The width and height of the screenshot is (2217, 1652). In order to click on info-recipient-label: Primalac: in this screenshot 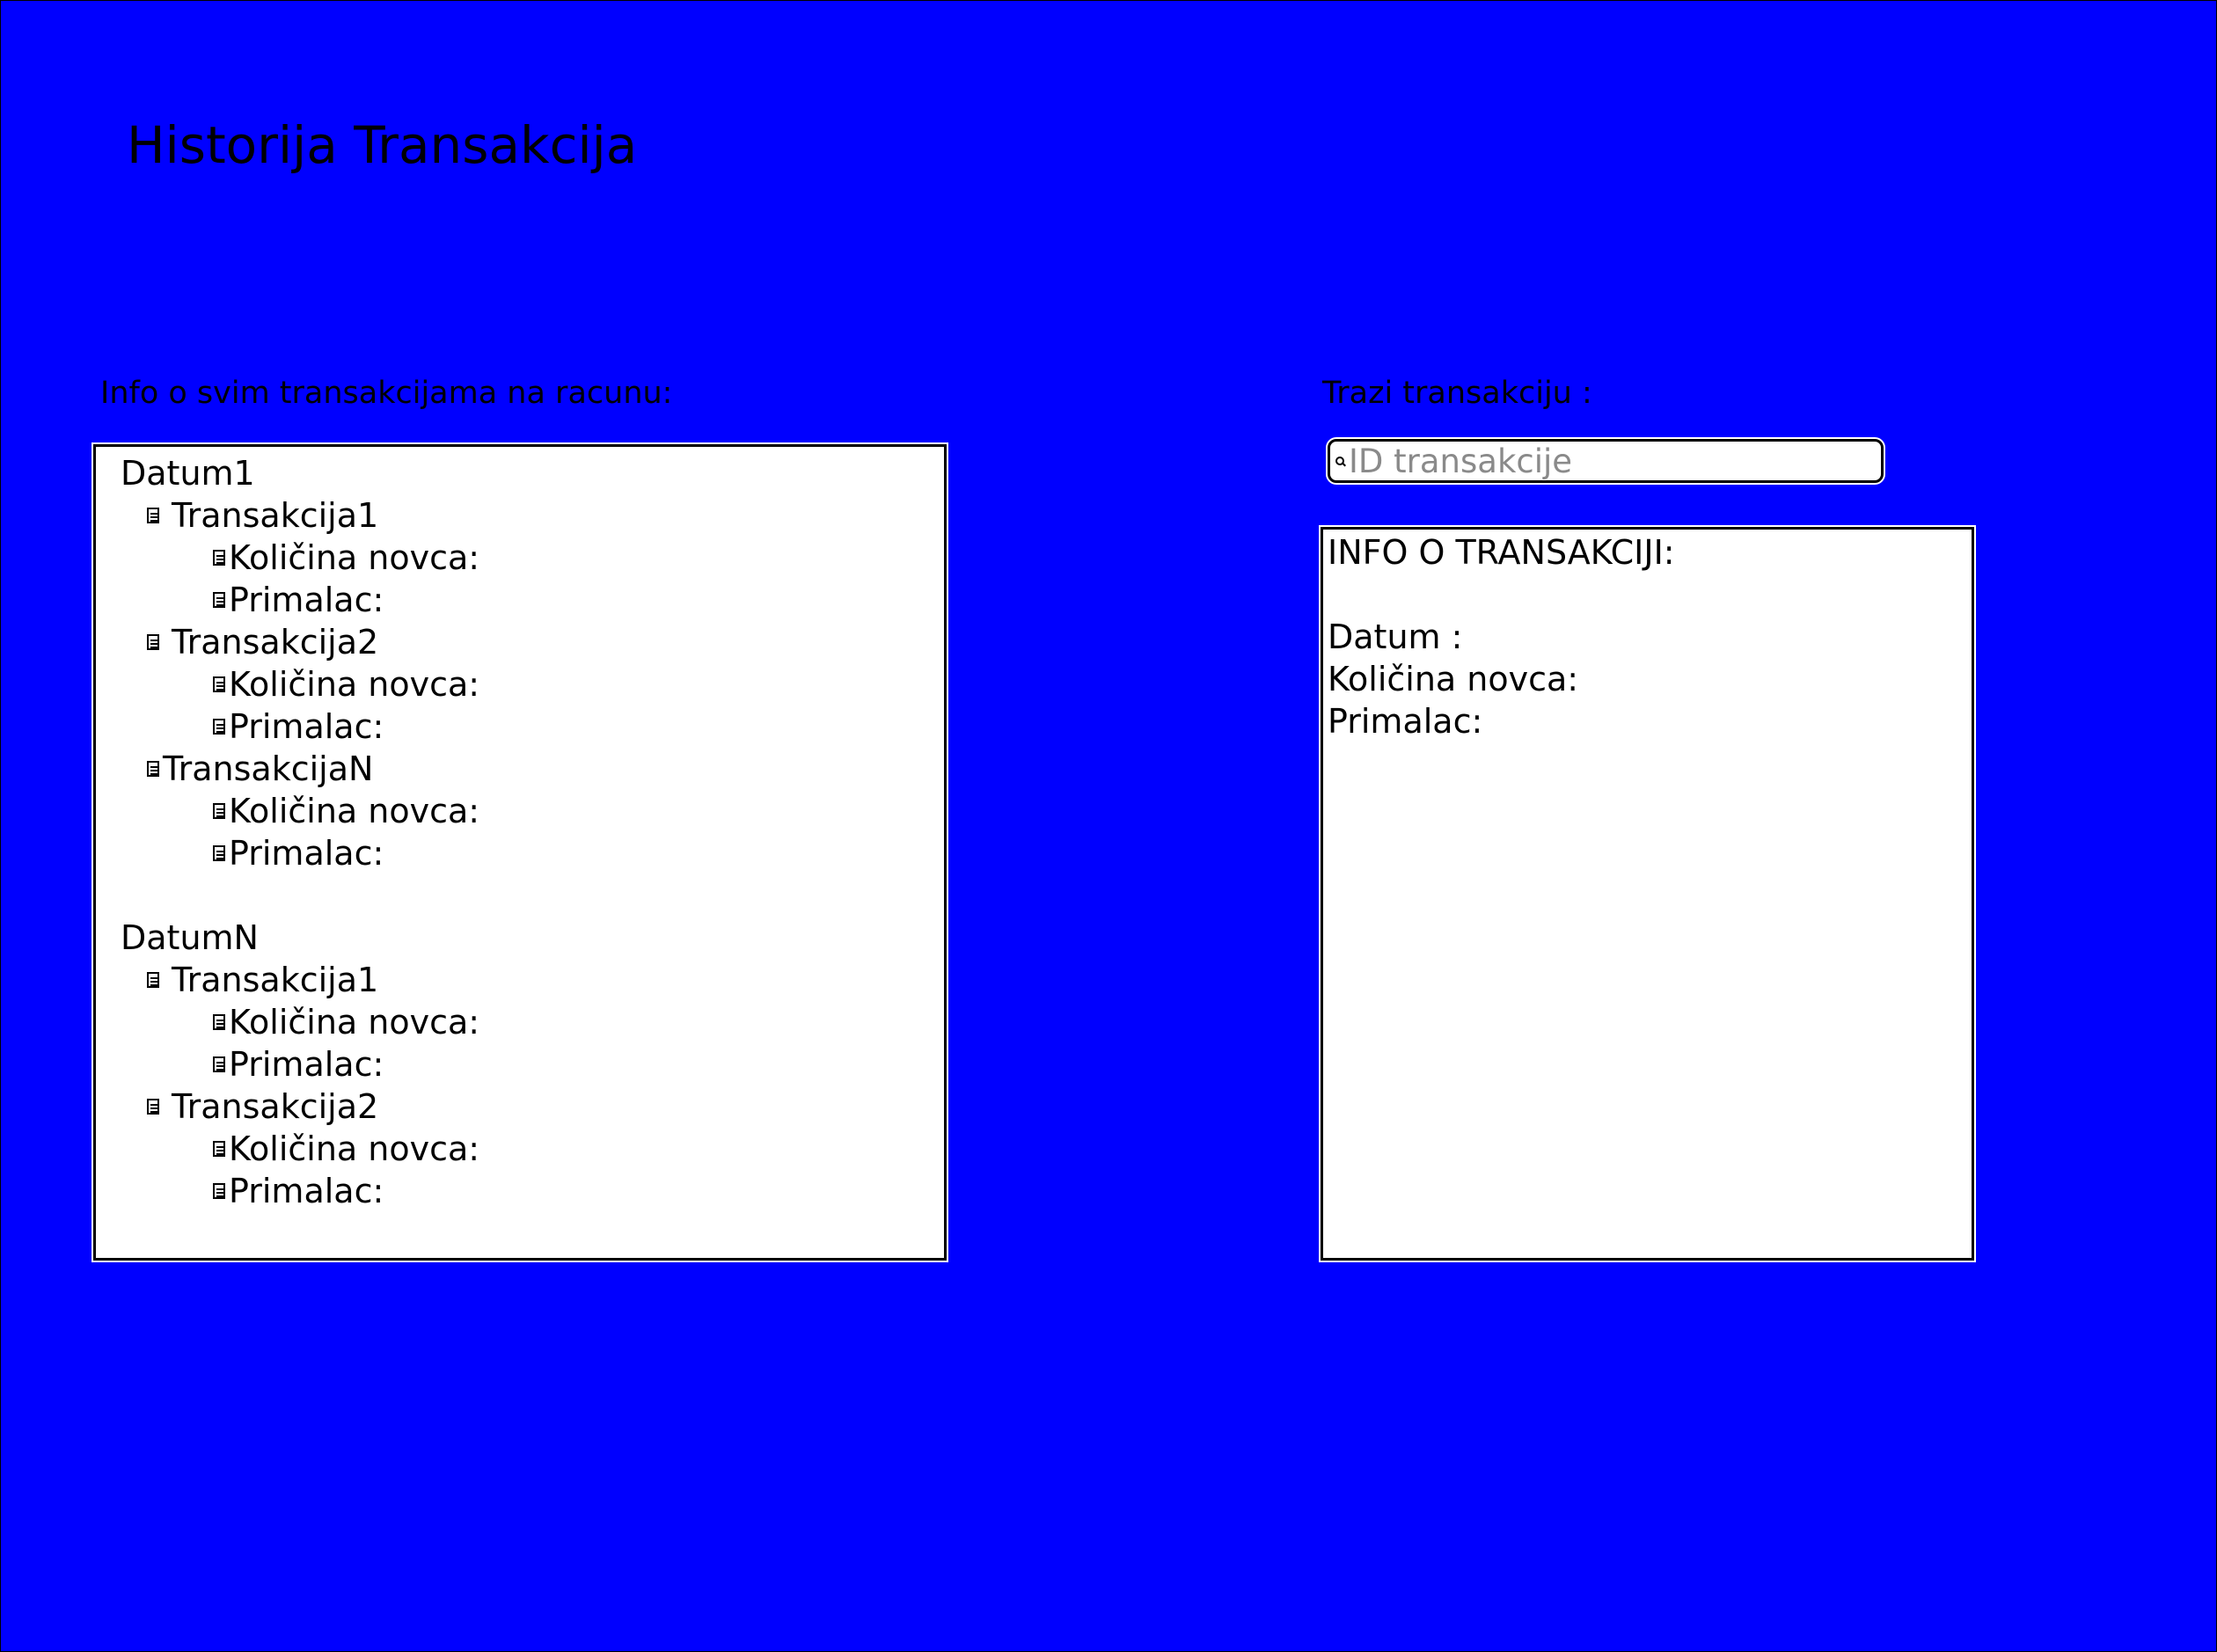, I will do `click(1405, 721)`.